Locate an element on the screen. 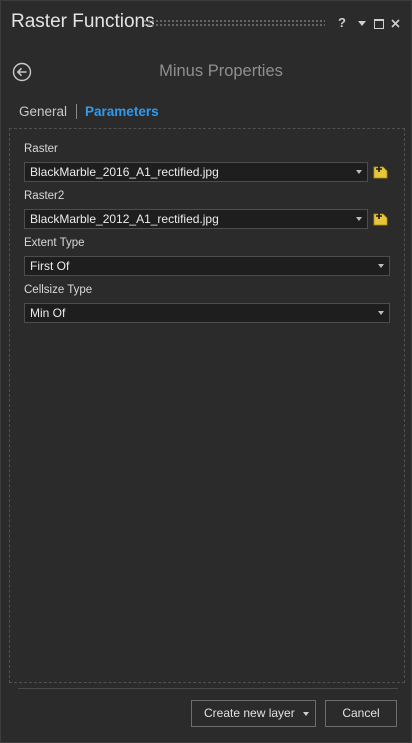  tab-separator is located at coordinates (77, 111).